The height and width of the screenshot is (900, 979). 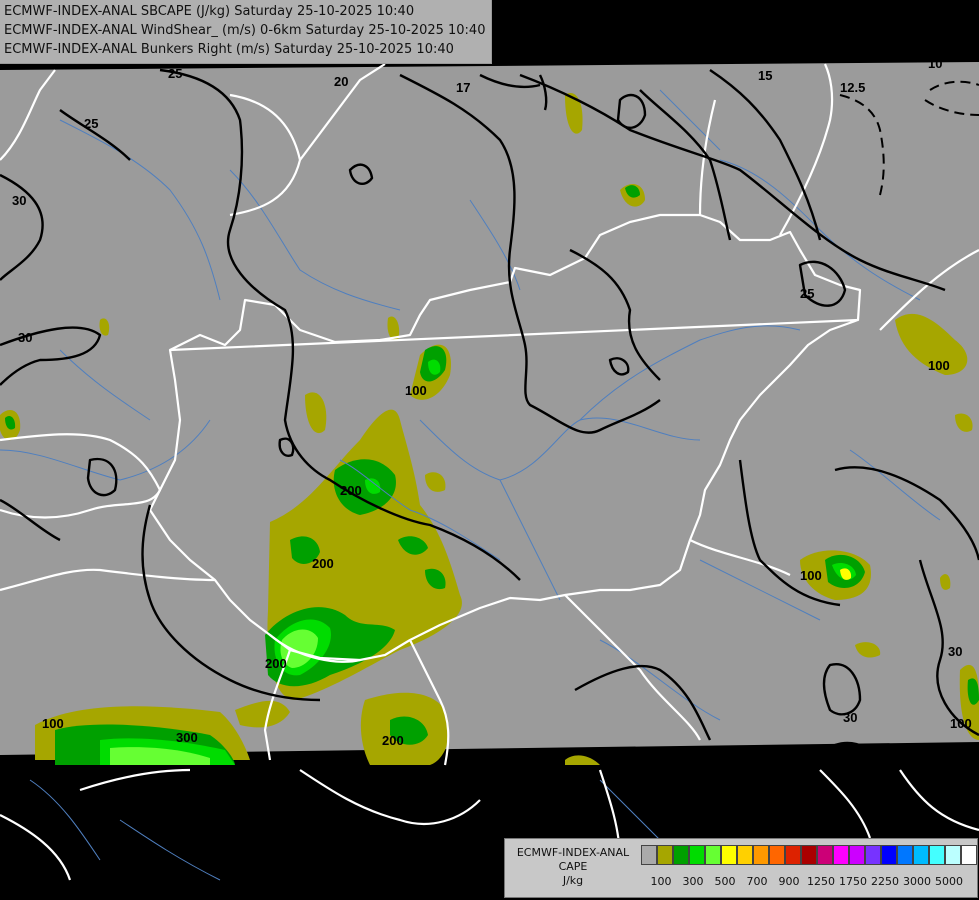 What do you see at coordinates (789, 881) in the screenshot?
I see `legend-tick: 900` at bounding box center [789, 881].